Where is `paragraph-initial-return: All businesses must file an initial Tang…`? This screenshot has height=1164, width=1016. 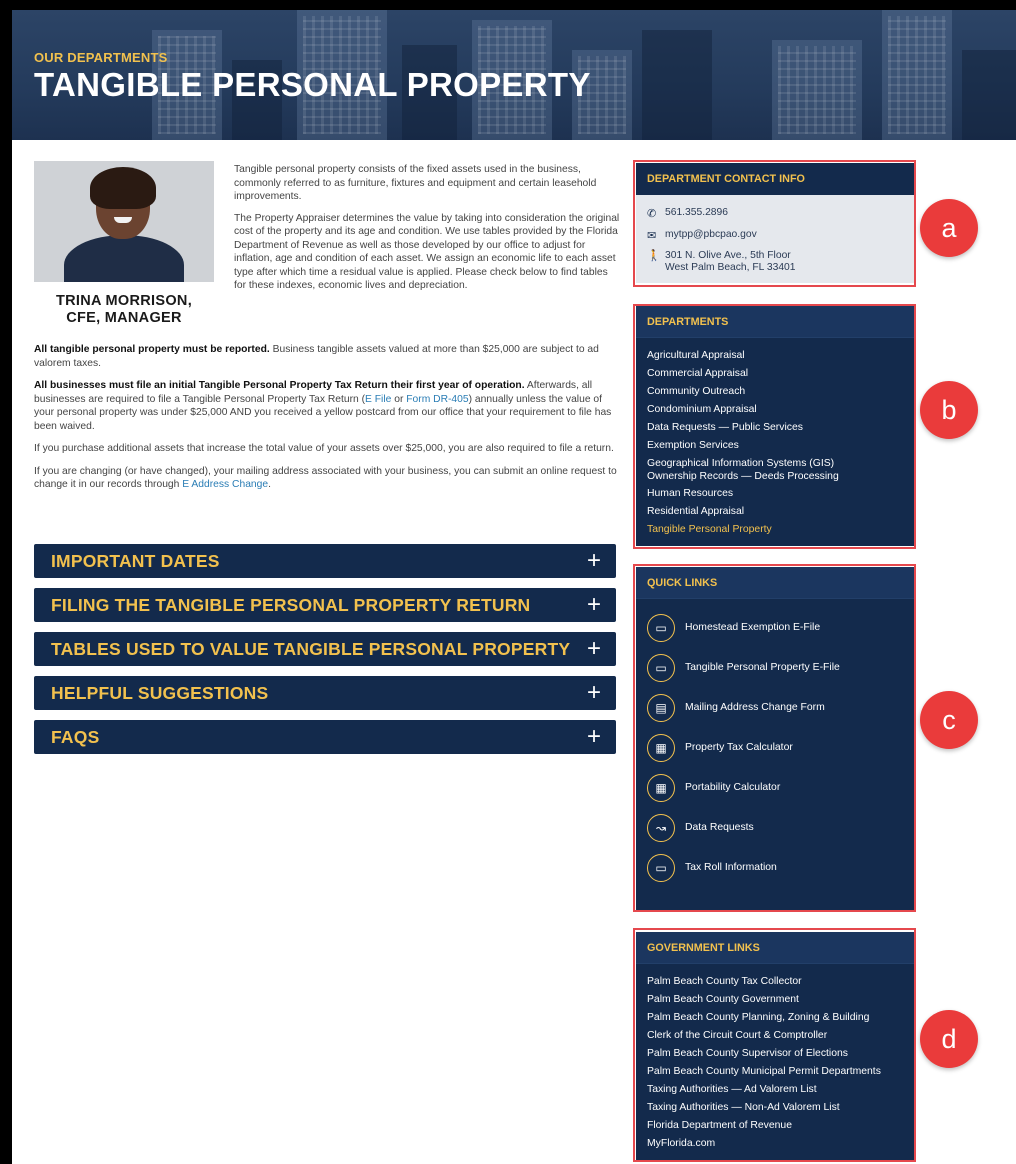 paragraph-initial-return: All businesses must file an initial Tang… is located at coordinates (323, 406).